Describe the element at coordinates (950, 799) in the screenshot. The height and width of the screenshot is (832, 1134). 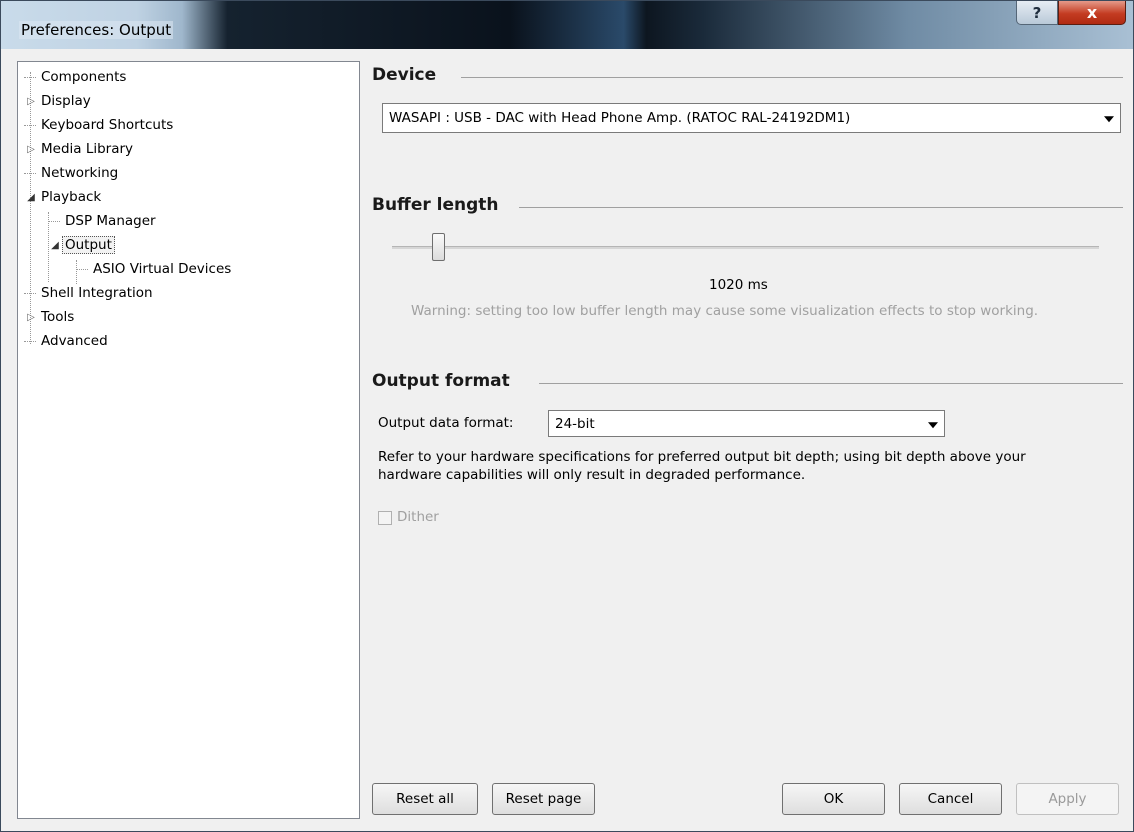
I see `cancel-button: Cancel` at that location.